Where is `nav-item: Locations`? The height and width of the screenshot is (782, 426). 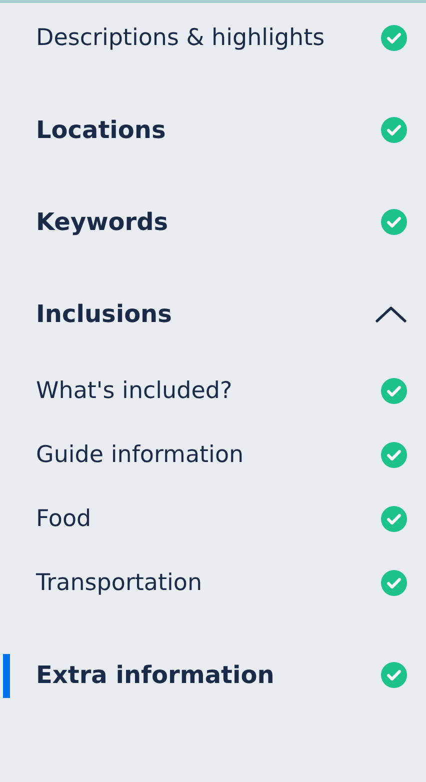 nav-item: Locations is located at coordinates (213, 130).